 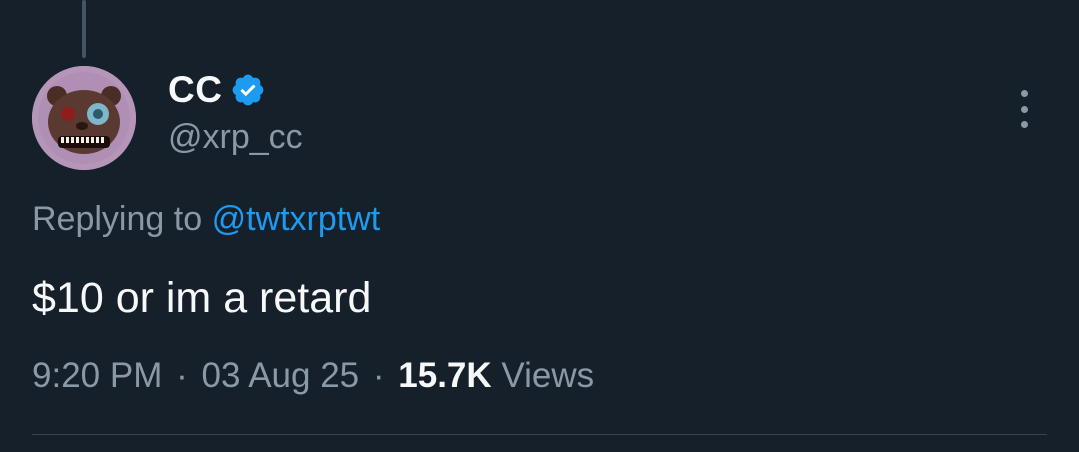 What do you see at coordinates (235, 137) in the screenshot?
I see `user-handle: @xrp_cc` at bounding box center [235, 137].